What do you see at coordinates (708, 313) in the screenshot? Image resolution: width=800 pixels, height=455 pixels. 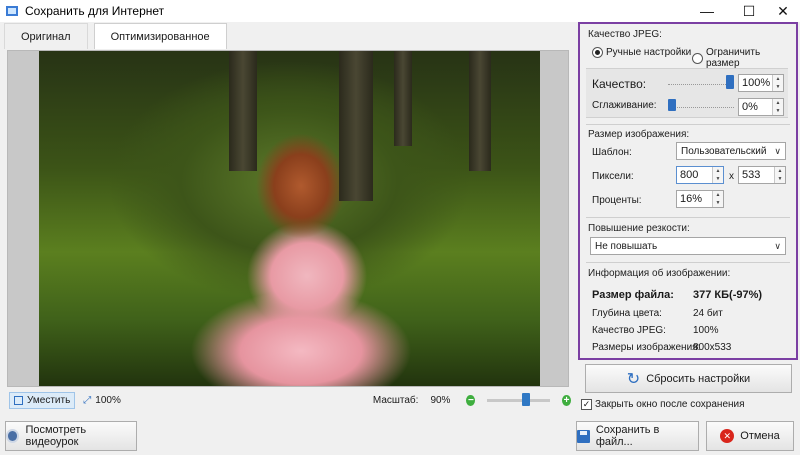 I see `color-depth-value: 24 бит` at bounding box center [708, 313].